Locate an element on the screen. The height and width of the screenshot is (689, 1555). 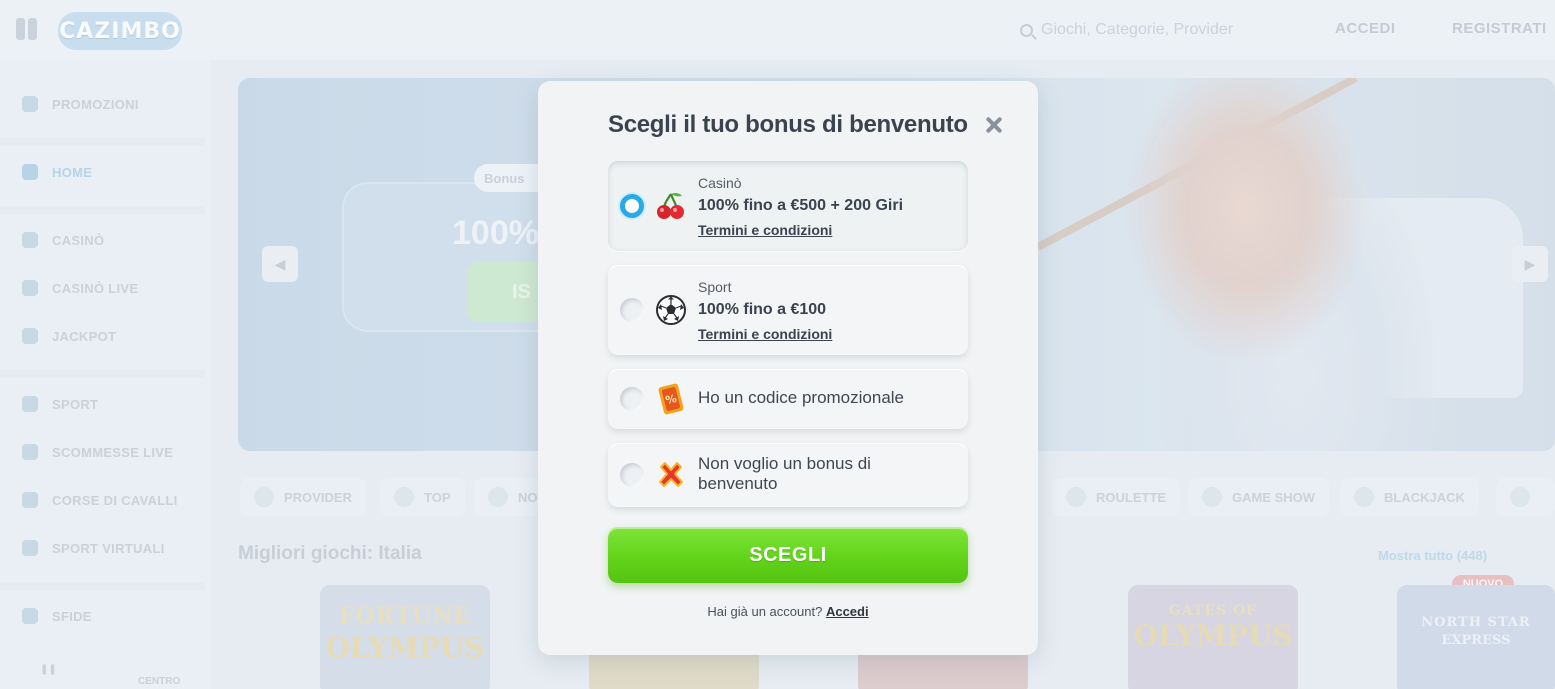
close-icon is located at coordinates (994, 125).